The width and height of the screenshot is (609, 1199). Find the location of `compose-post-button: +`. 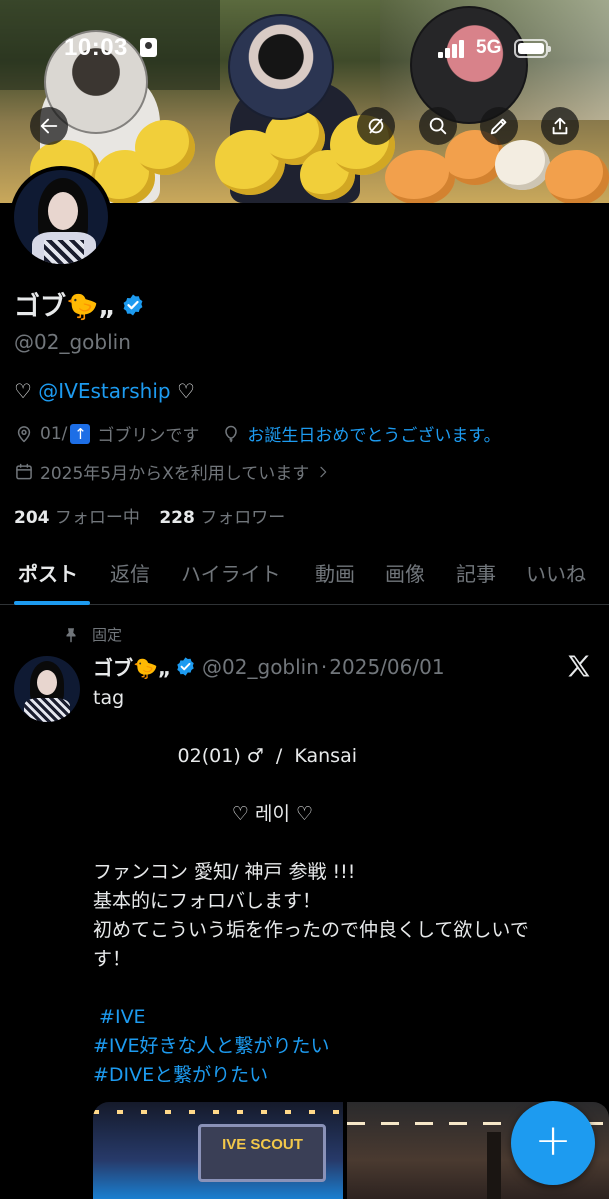

compose-post-button: + is located at coordinates (553, 1143).